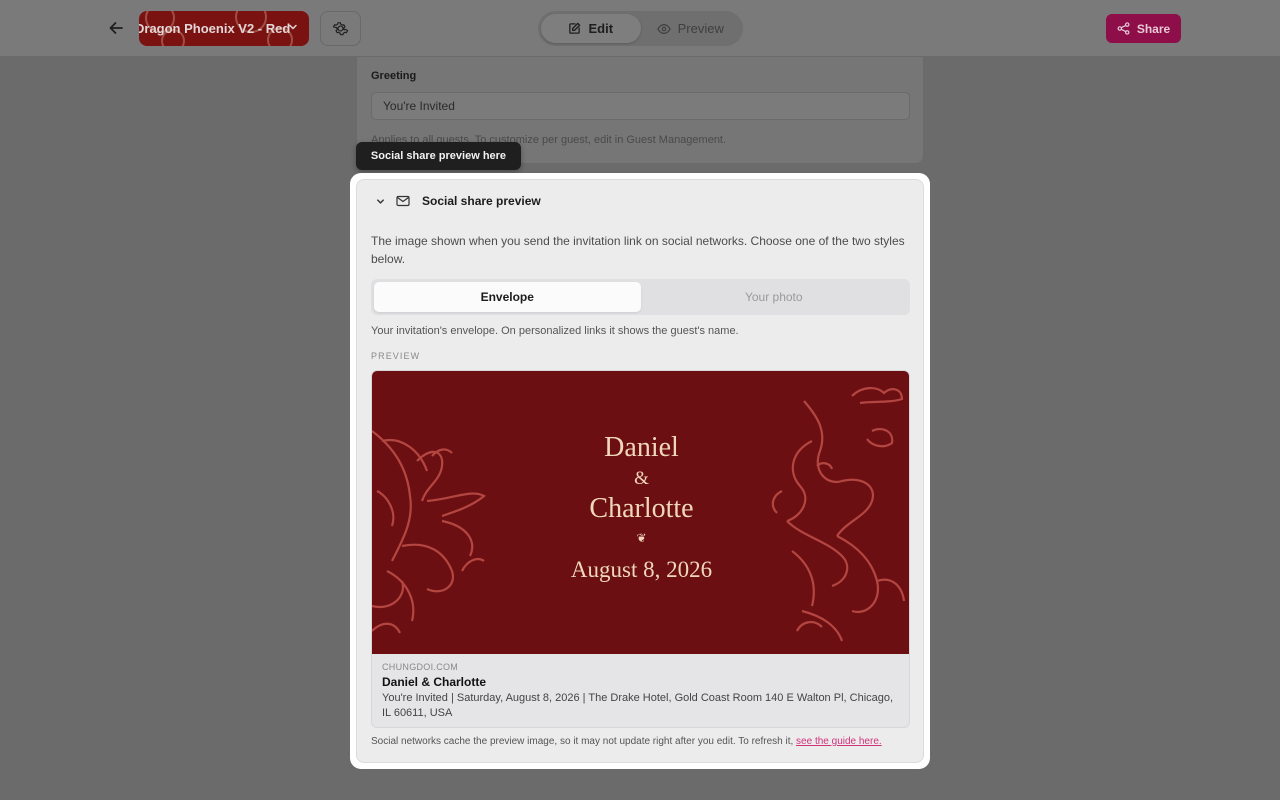  What do you see at coordinates (481, 201) in the screenshot?
I see `panel-title: Social share preview` at bounding box center [481, 201].